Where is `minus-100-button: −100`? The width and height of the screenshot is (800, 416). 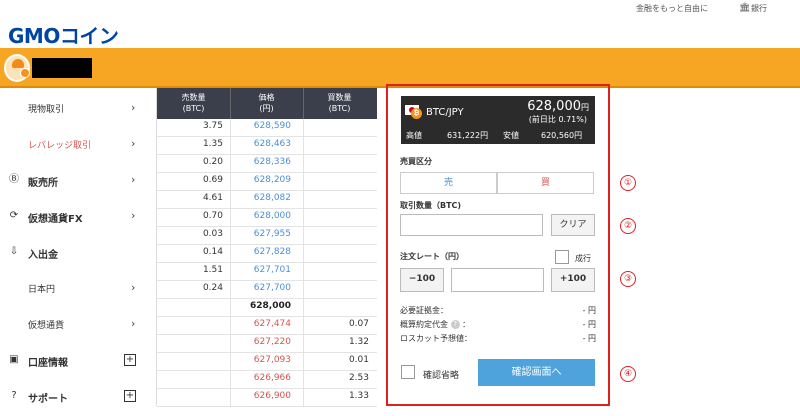
minus-100-button: −100 is located at coordinates (422, 280).